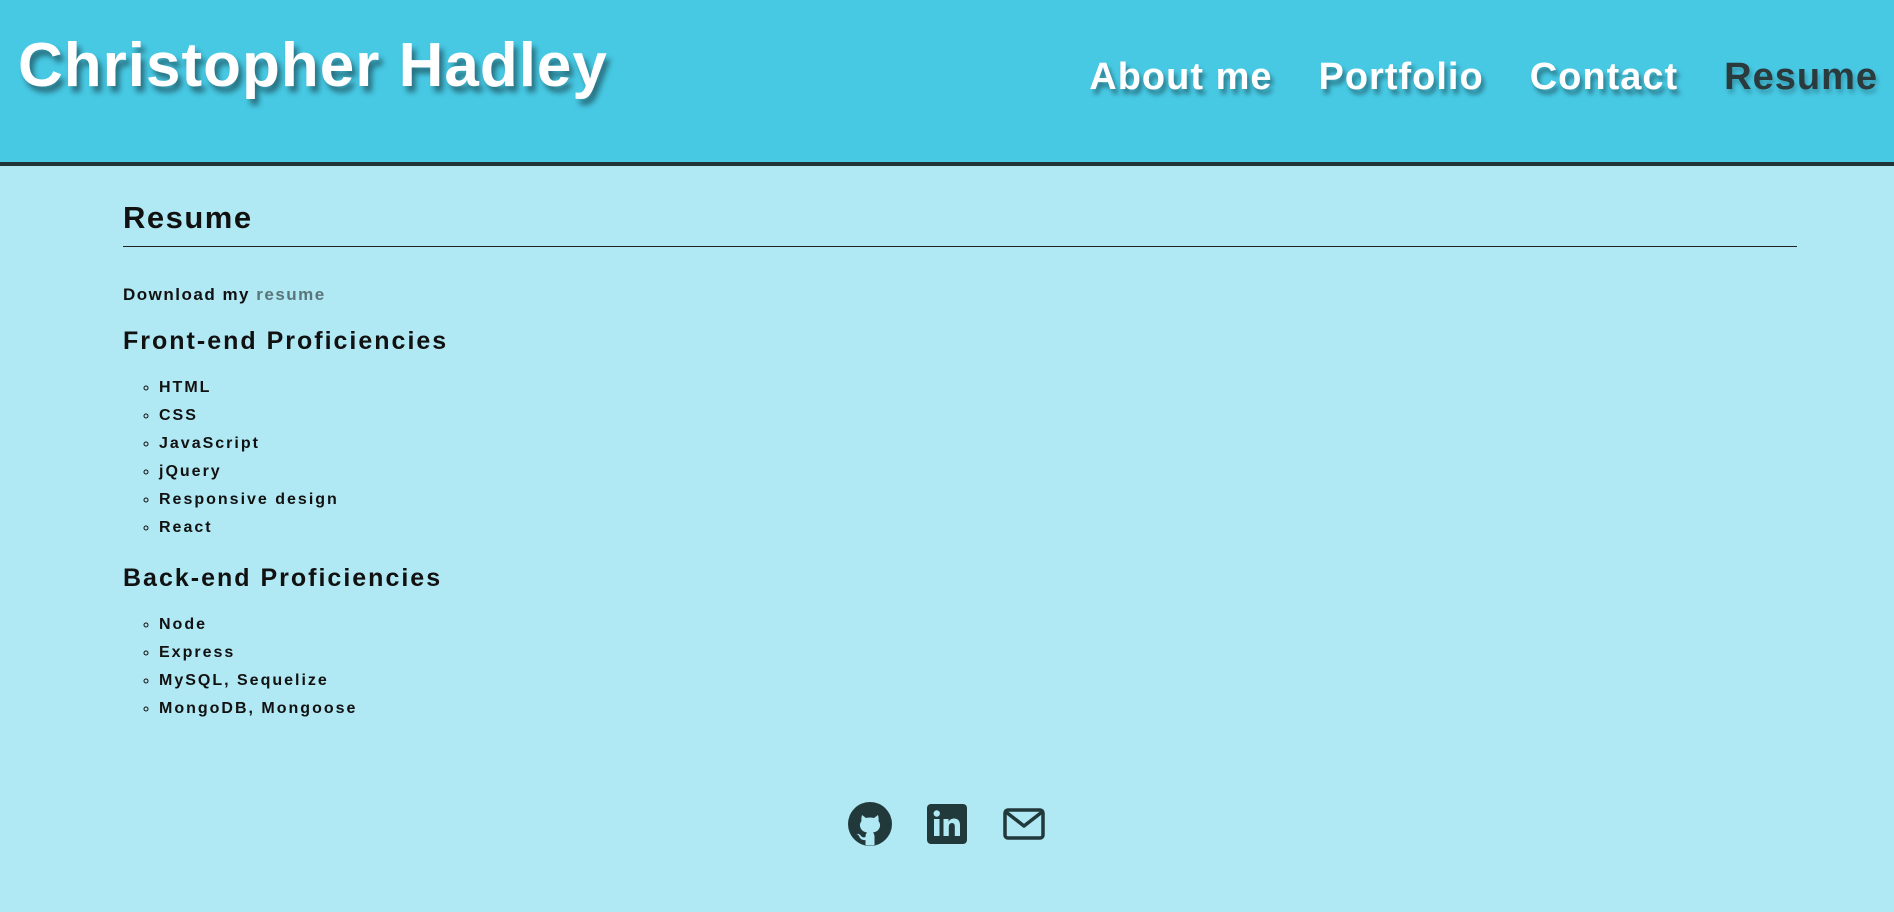  Describe the element at coordinates (960, 223) in the screenshot. I see `page-title: Resume` at that location.